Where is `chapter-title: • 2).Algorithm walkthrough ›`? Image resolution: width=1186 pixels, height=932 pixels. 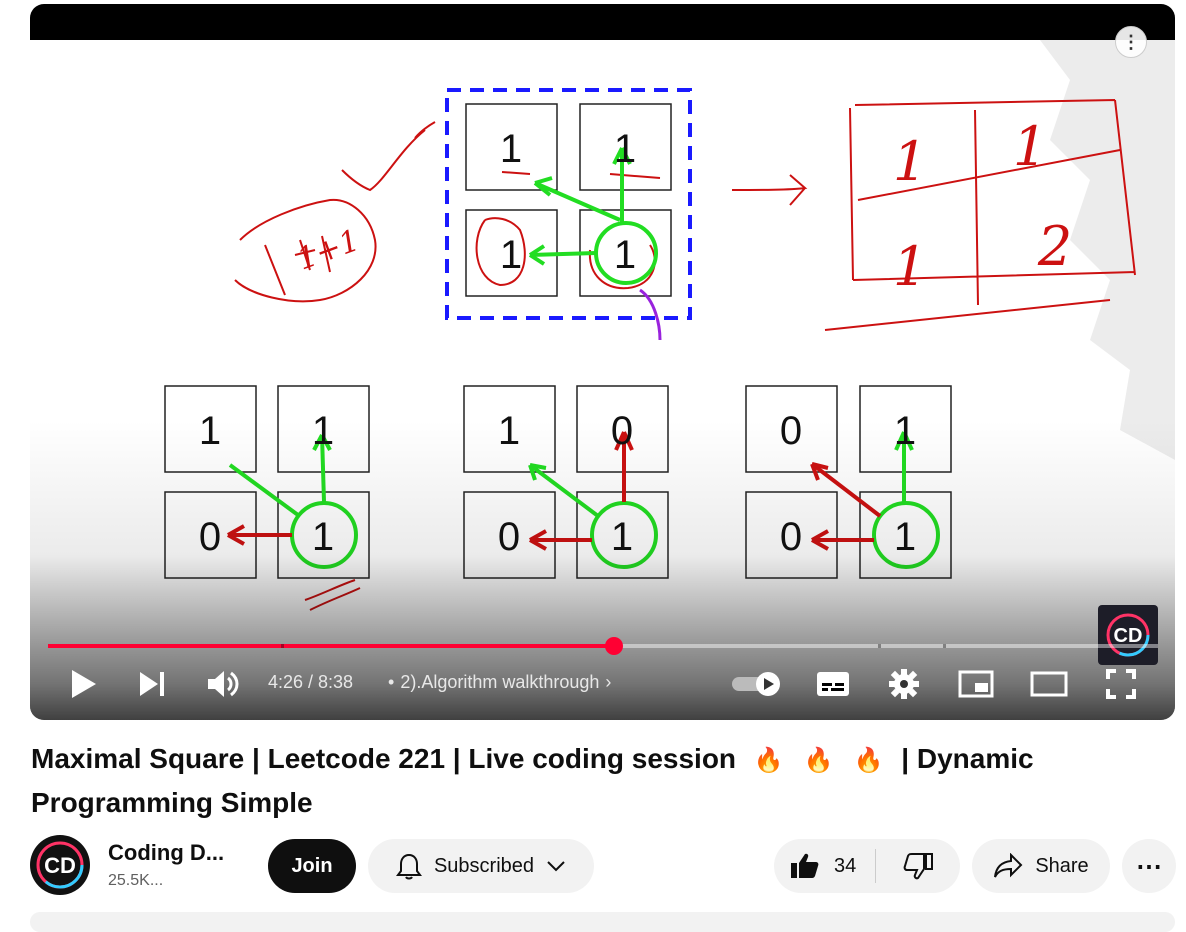
chapter-title: • 2).Algorithm walkthrough › is located at coordinates (499, 682).